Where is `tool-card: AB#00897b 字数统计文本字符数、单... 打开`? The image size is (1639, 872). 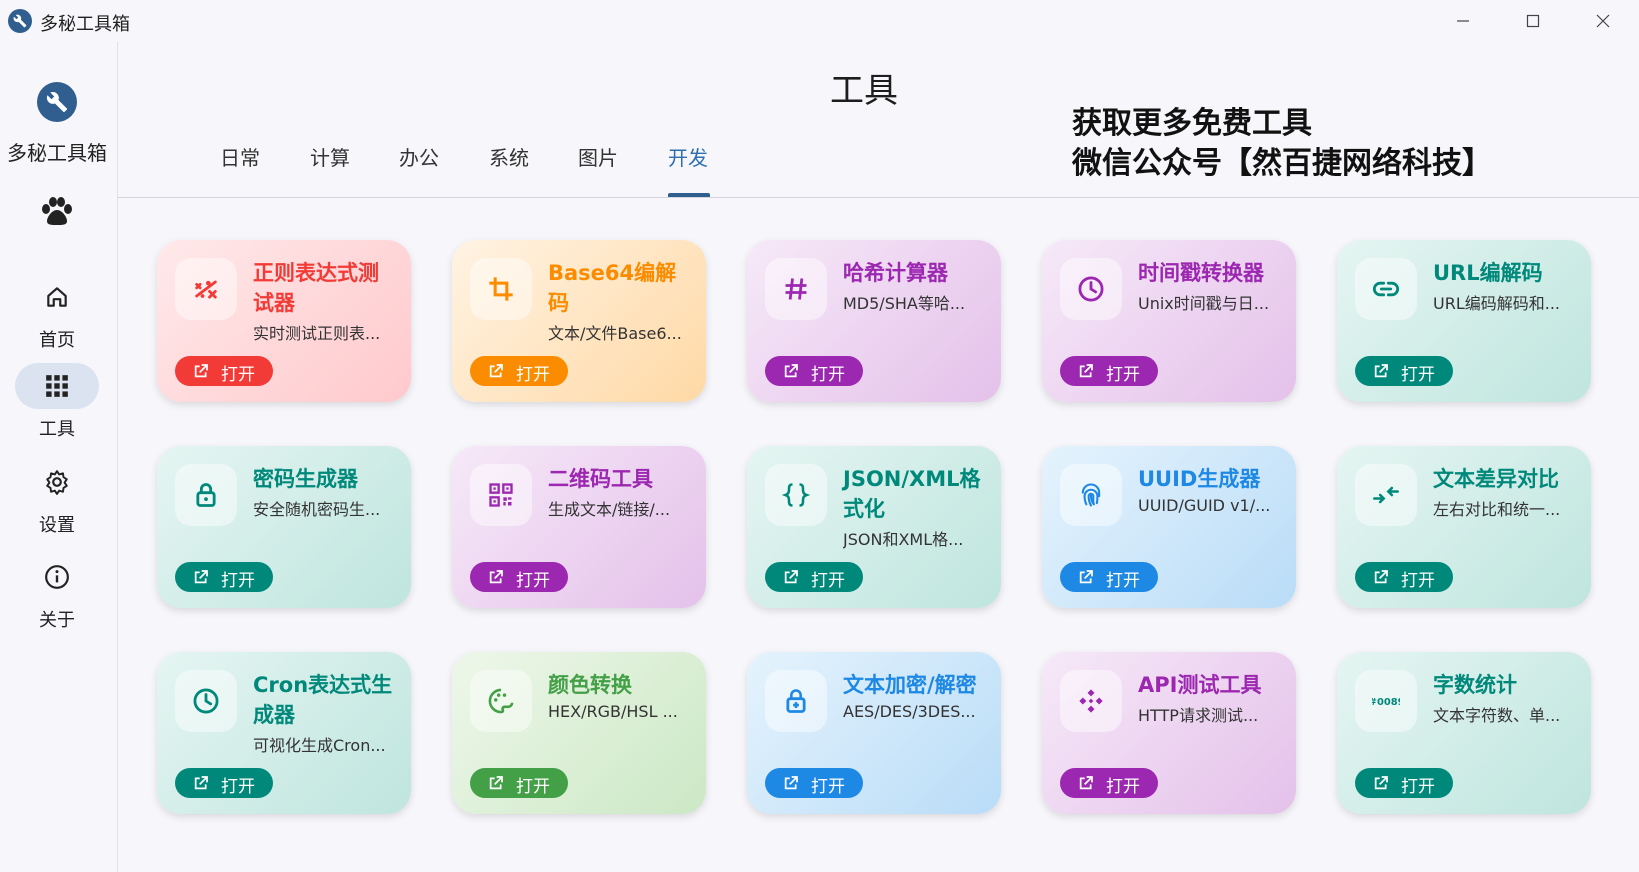
tool-card: AB#00897b 字数统计文本字符数、单... 打开 is located at coordinates (1464, 733).